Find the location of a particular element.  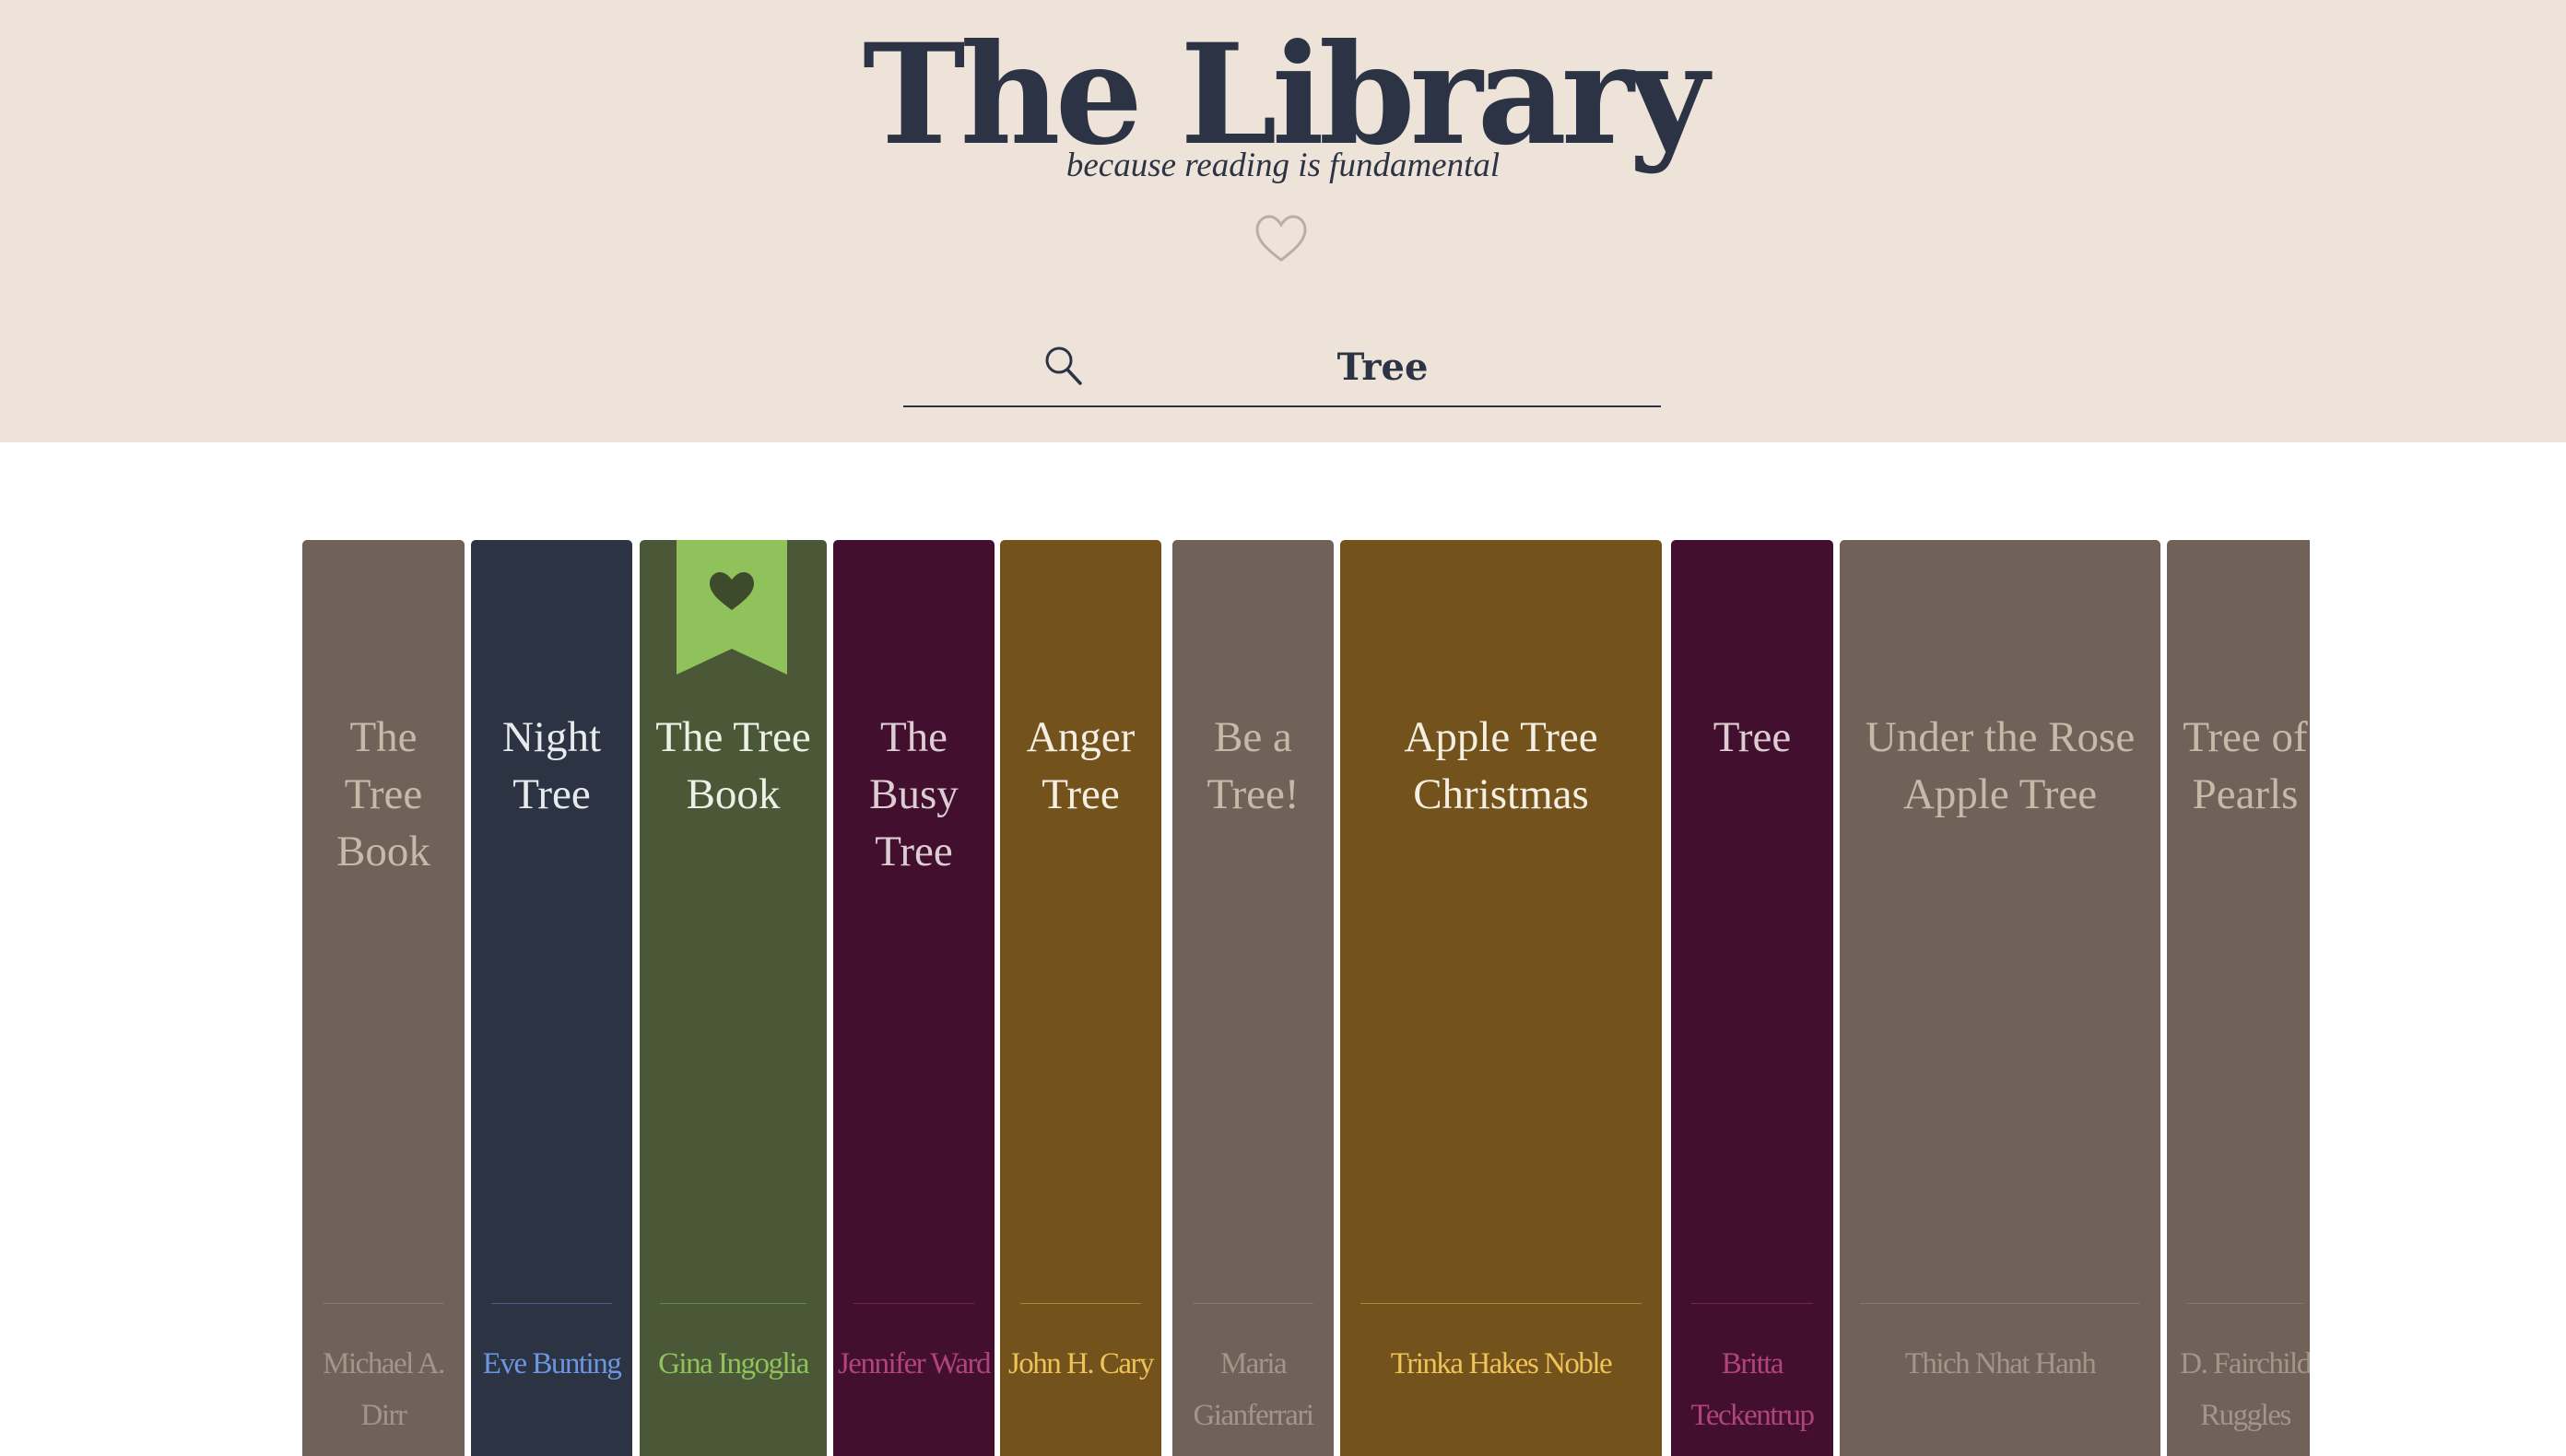

book-spine: Tree of Pearls D. Fairchild Ruggles is located at coordinates (2238, 998).